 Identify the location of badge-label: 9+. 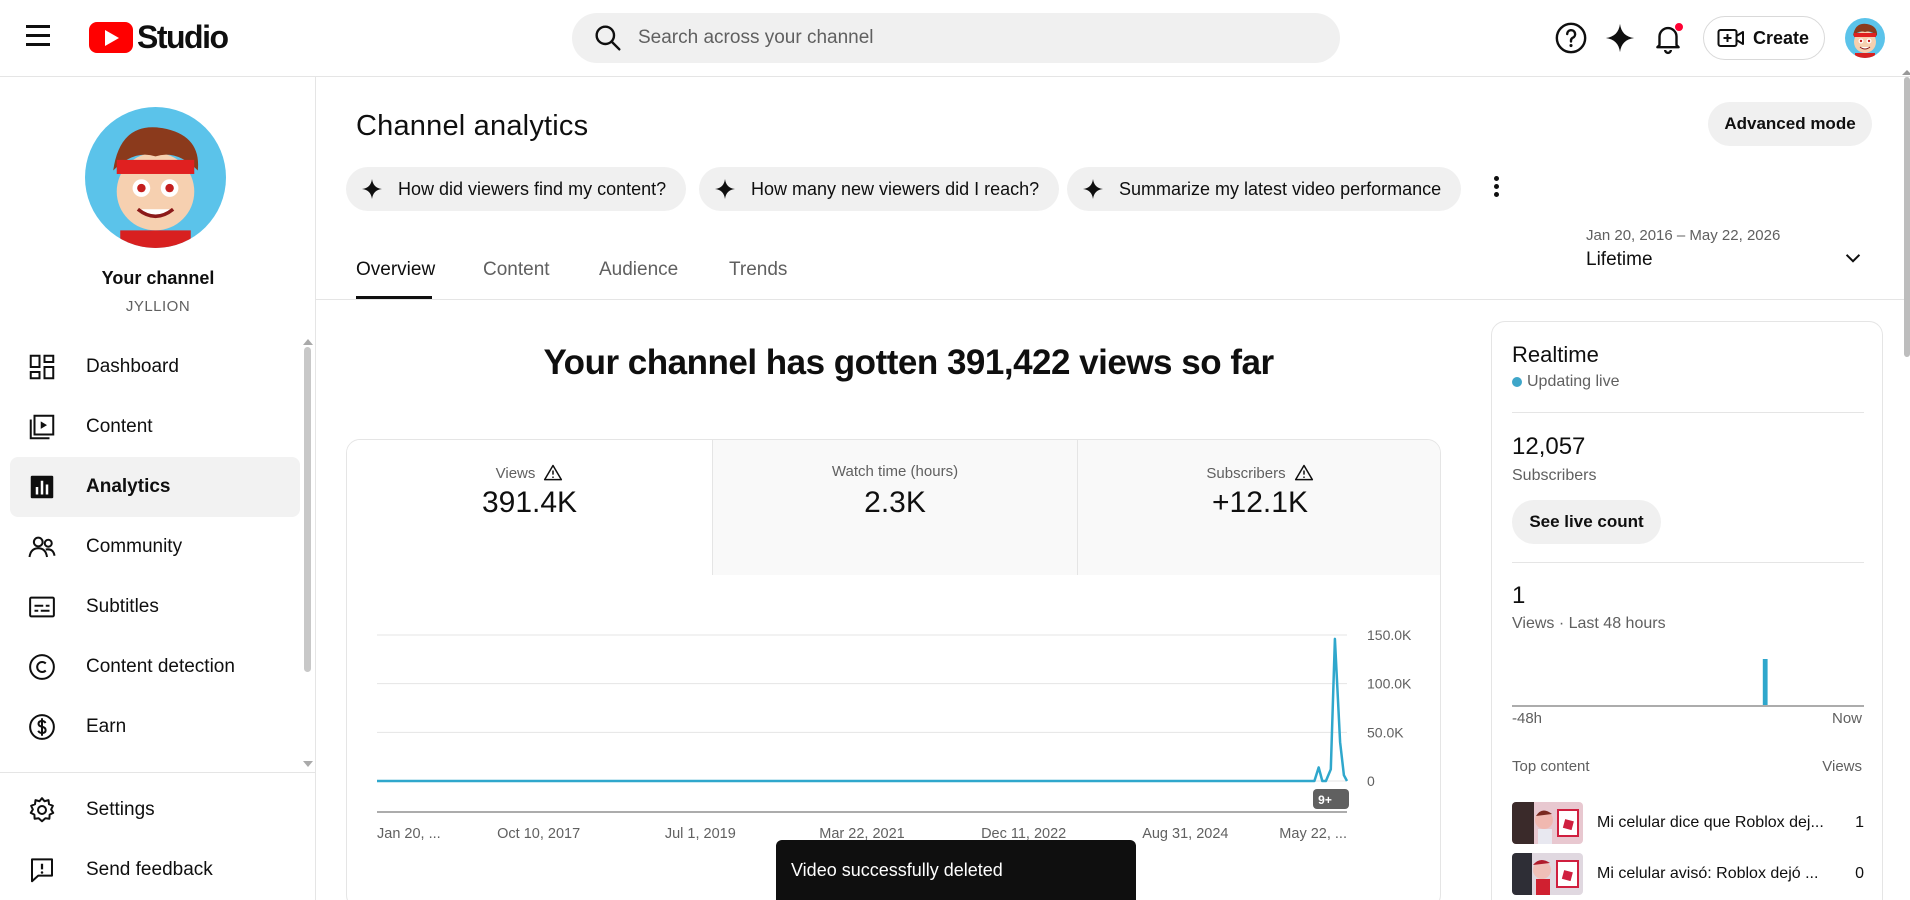
(1325, 800).